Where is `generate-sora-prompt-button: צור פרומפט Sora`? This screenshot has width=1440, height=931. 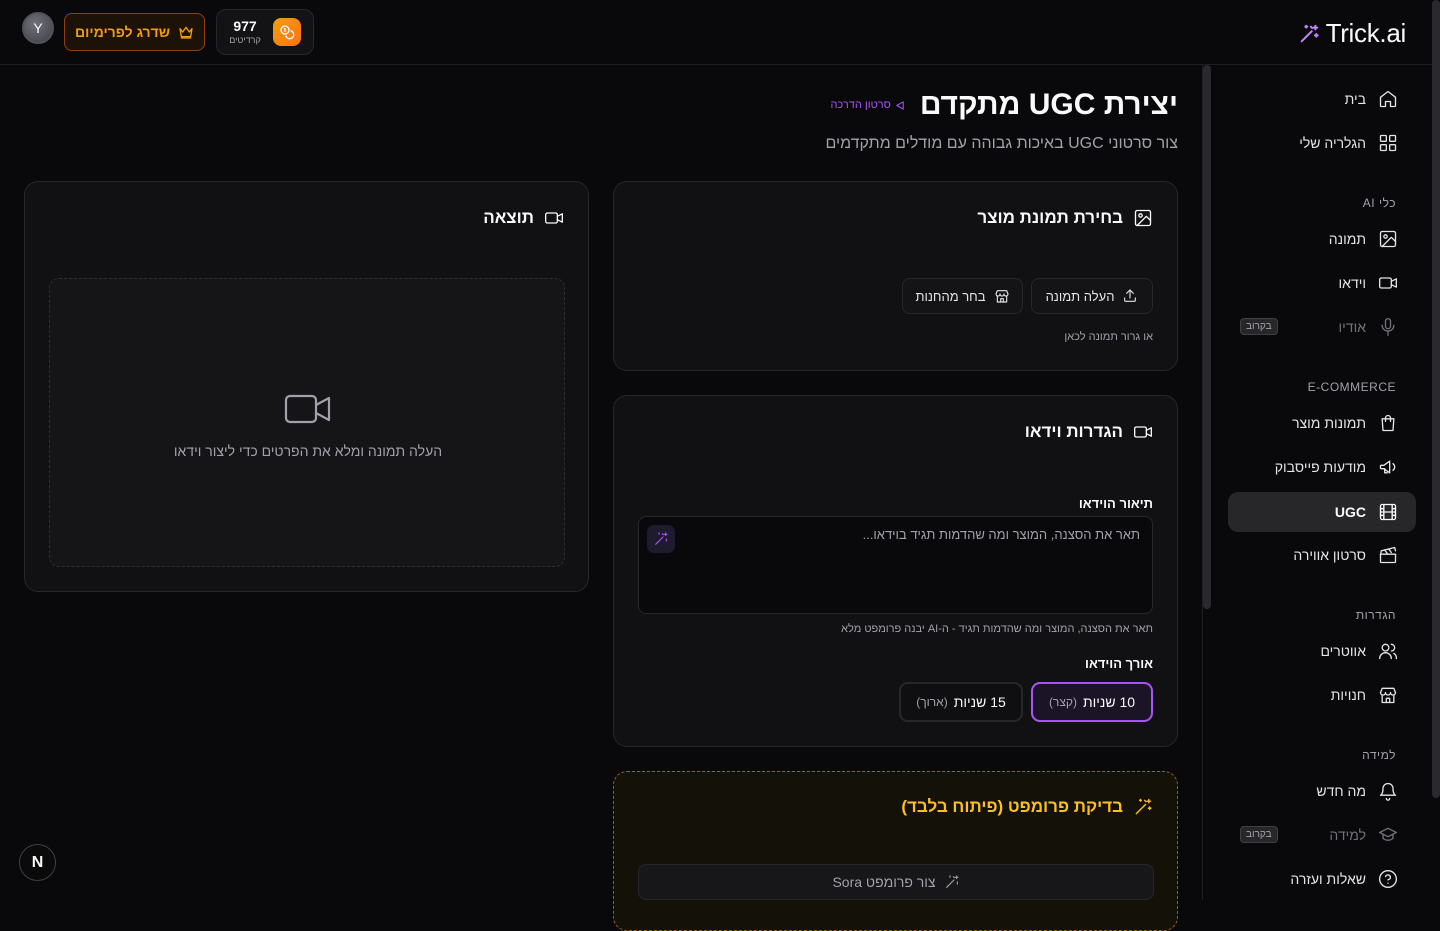
generate-sora-prompt-button: צור פרומפט Sora is located at coordinates (896, 882).